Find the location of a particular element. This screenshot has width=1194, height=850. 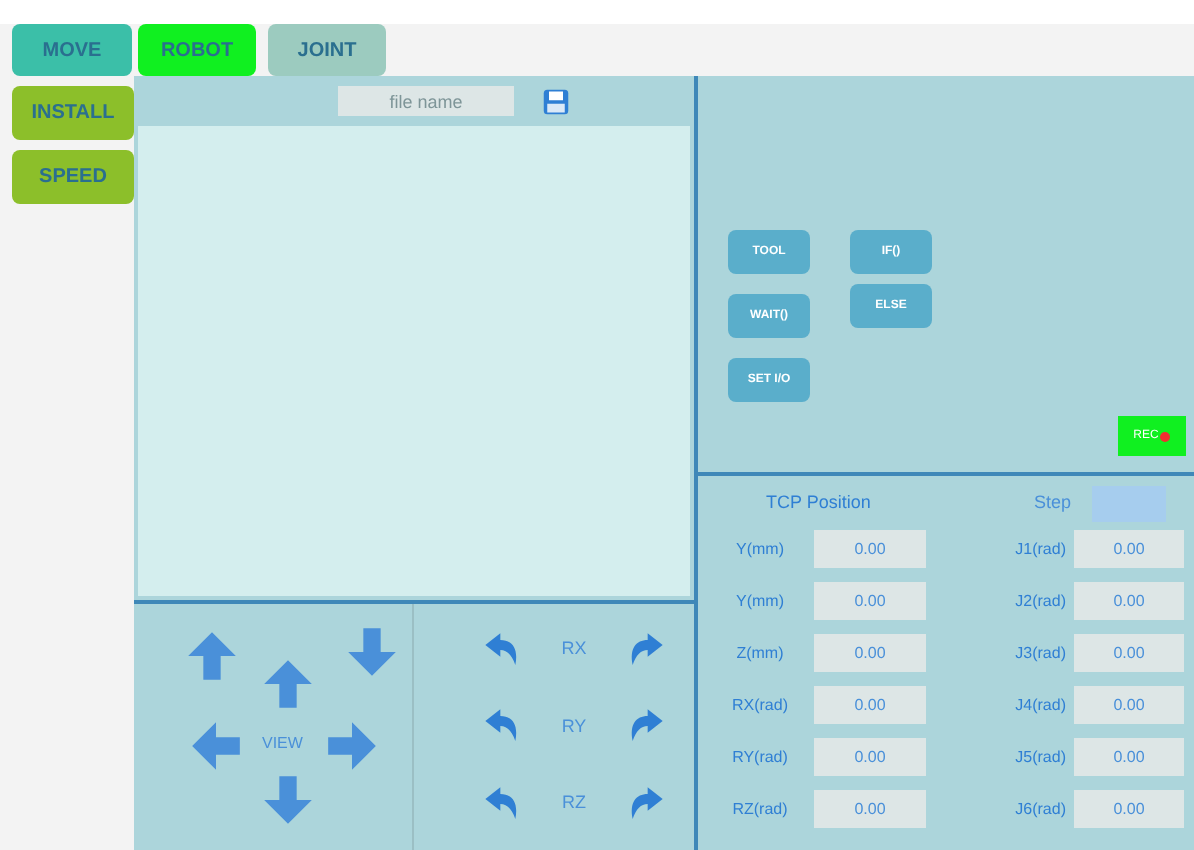

coordinate-label: RY(rad) is located at coordinates (760, 757).